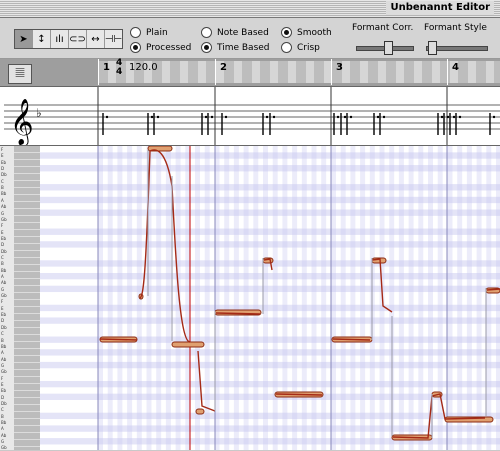 The image size is (500, 451). Describe the element at coordinates (135, 47) in the screenshot. I see `processed-radio-dot` at that location.